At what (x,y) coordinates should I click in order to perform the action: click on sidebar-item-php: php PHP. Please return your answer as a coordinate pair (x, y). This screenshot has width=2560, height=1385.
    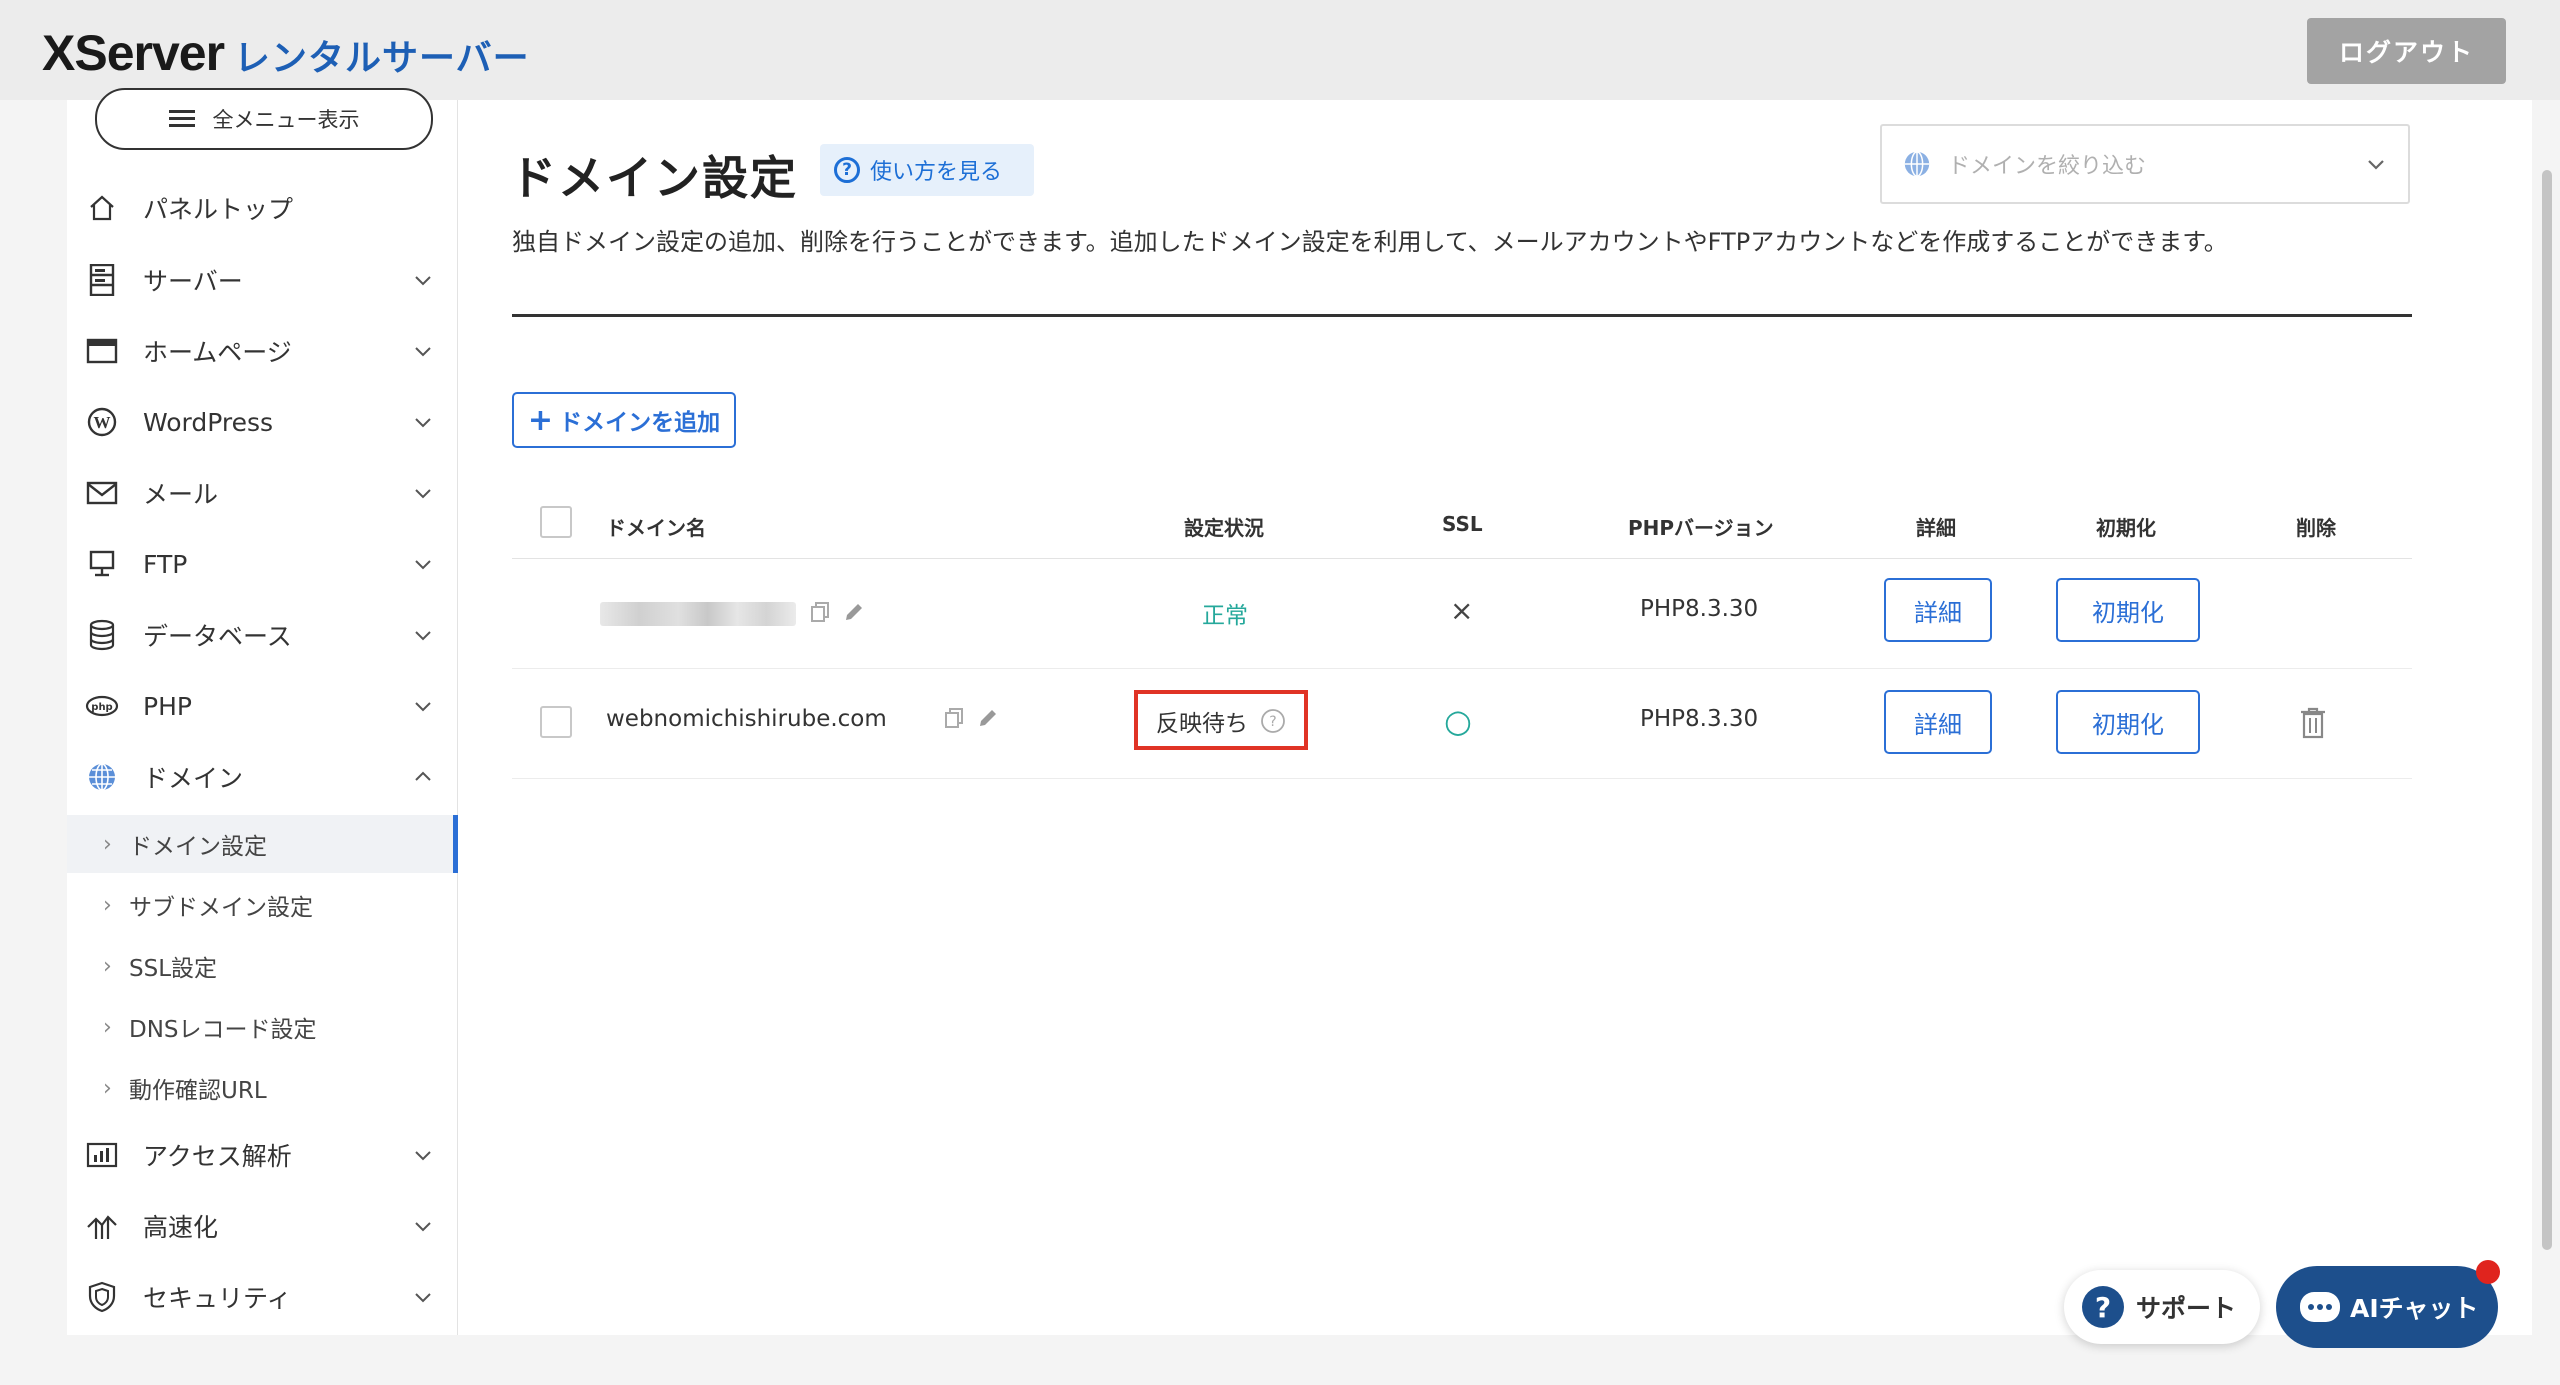
    Looking at the image, I should click on (262, 706).